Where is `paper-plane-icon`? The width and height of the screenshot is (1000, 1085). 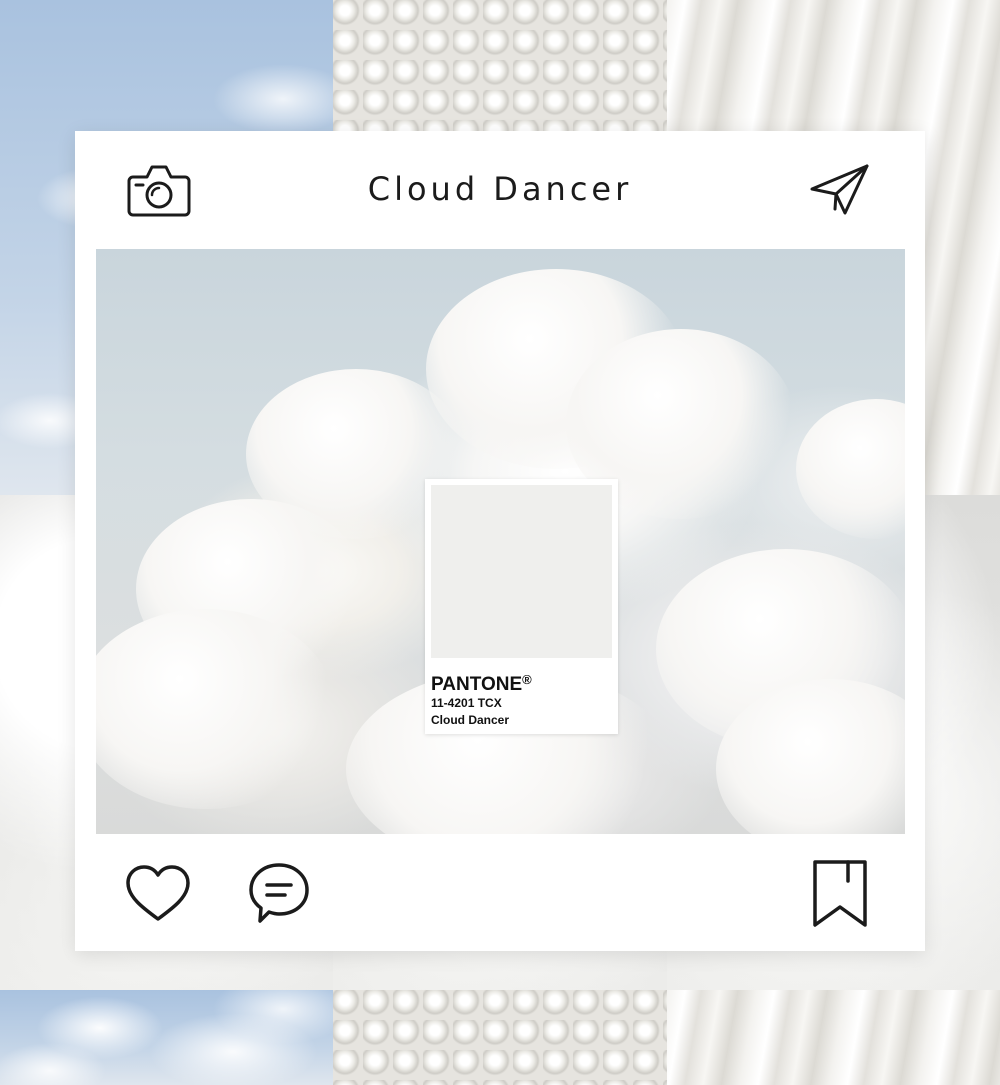 paper-plane-icon is located at coordinates (839, 189).